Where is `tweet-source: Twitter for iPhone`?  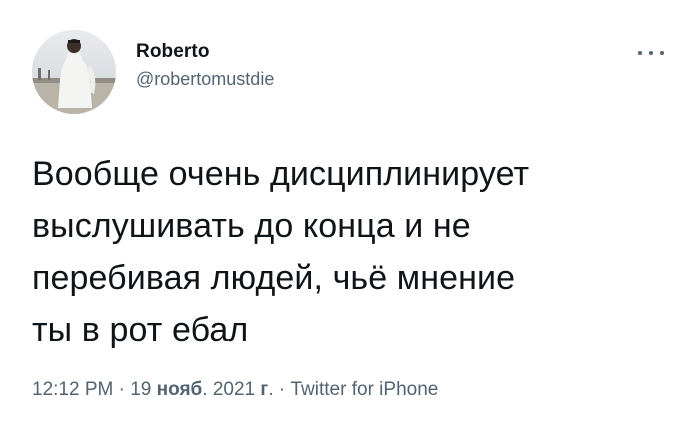
tweet-source: Twitter for iPhone is located at coordinates (365, 389).